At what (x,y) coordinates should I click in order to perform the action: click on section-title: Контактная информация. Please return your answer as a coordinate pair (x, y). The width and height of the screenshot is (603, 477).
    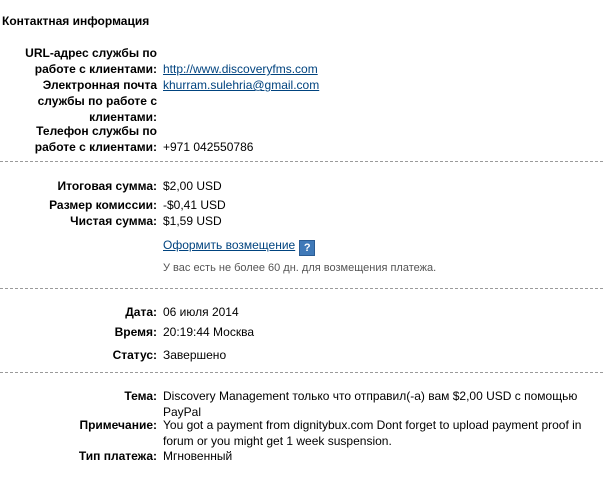
    Looking at the image, I should click on (76, 21).